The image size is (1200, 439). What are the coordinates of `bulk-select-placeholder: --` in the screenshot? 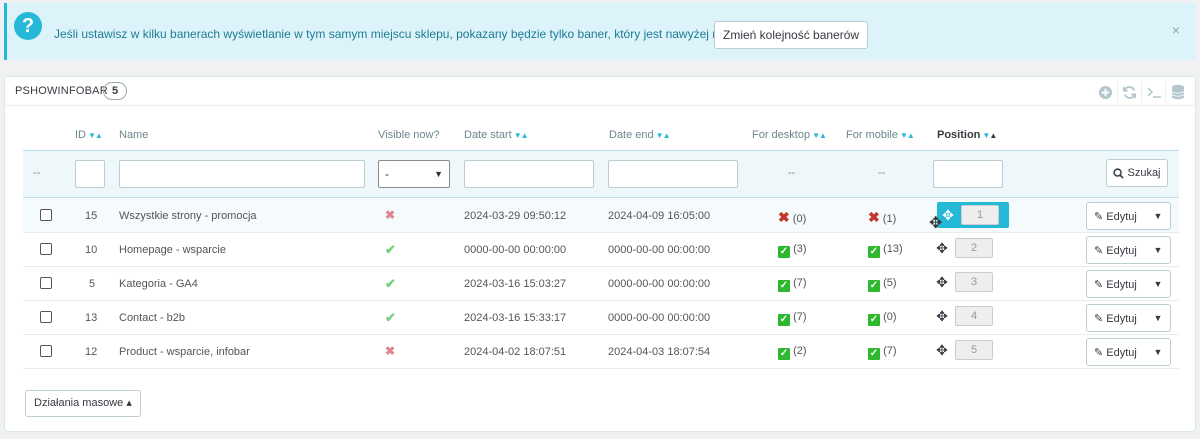 It's located at (37, 173).